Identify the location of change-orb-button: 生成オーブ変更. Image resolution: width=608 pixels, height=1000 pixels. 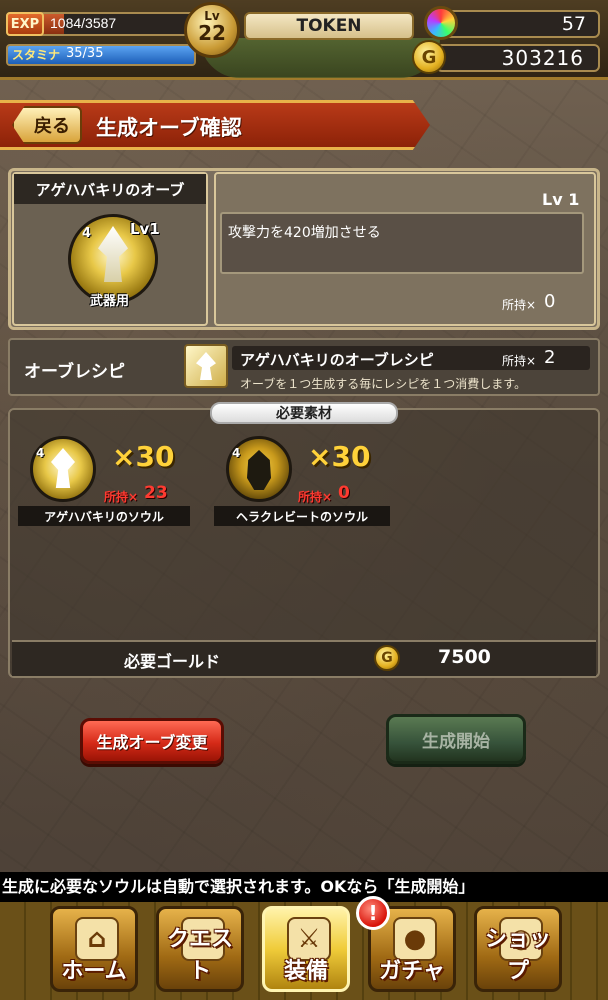
(152, 741).